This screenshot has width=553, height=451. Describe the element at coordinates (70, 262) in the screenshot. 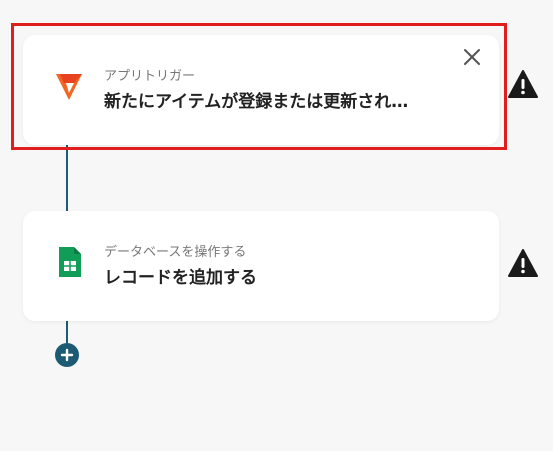

I see `google-sheets-icon` at that location.